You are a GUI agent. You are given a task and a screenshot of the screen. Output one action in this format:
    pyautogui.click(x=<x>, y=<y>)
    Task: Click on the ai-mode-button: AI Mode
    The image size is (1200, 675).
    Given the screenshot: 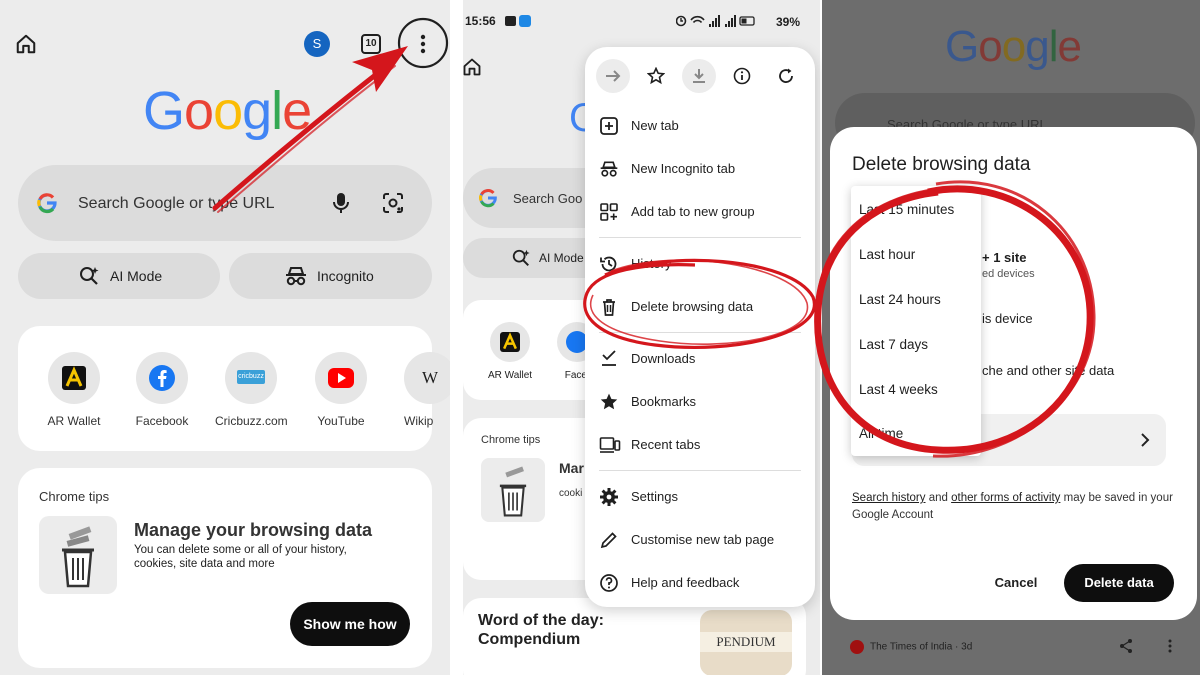 What is the action you would take?
    pyautogui.click(x=119, y=276)
    